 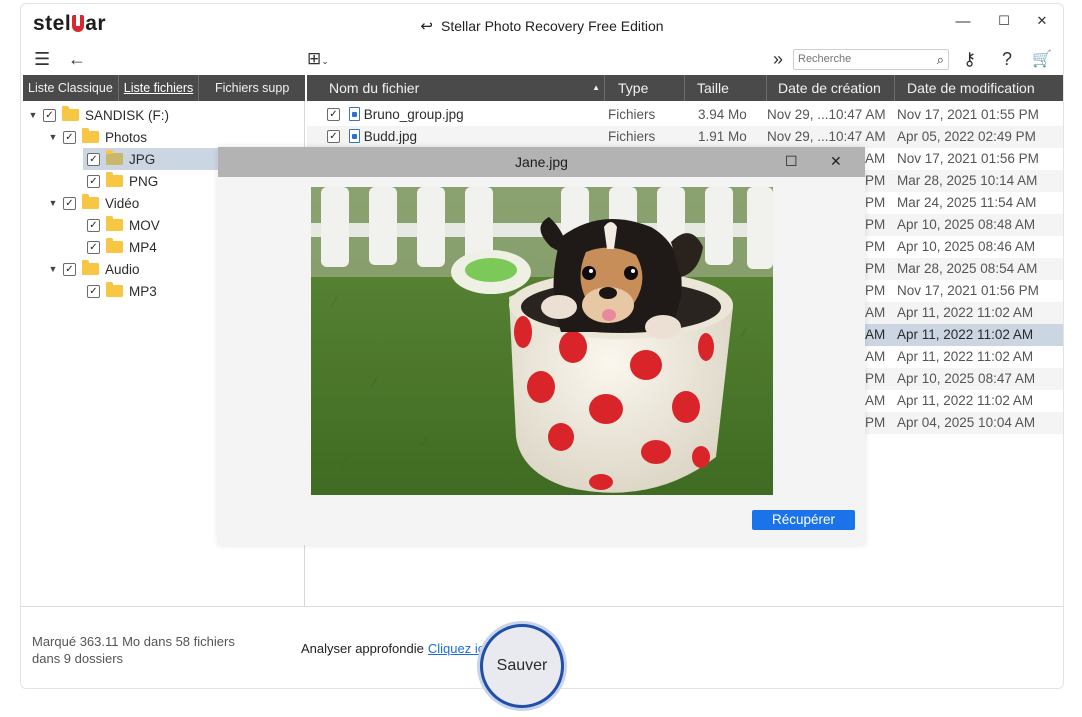 What do you see at coordinates (142, 159) in the screenshot?
I see `tree-label: JPG` at bounding box center [142, 159].